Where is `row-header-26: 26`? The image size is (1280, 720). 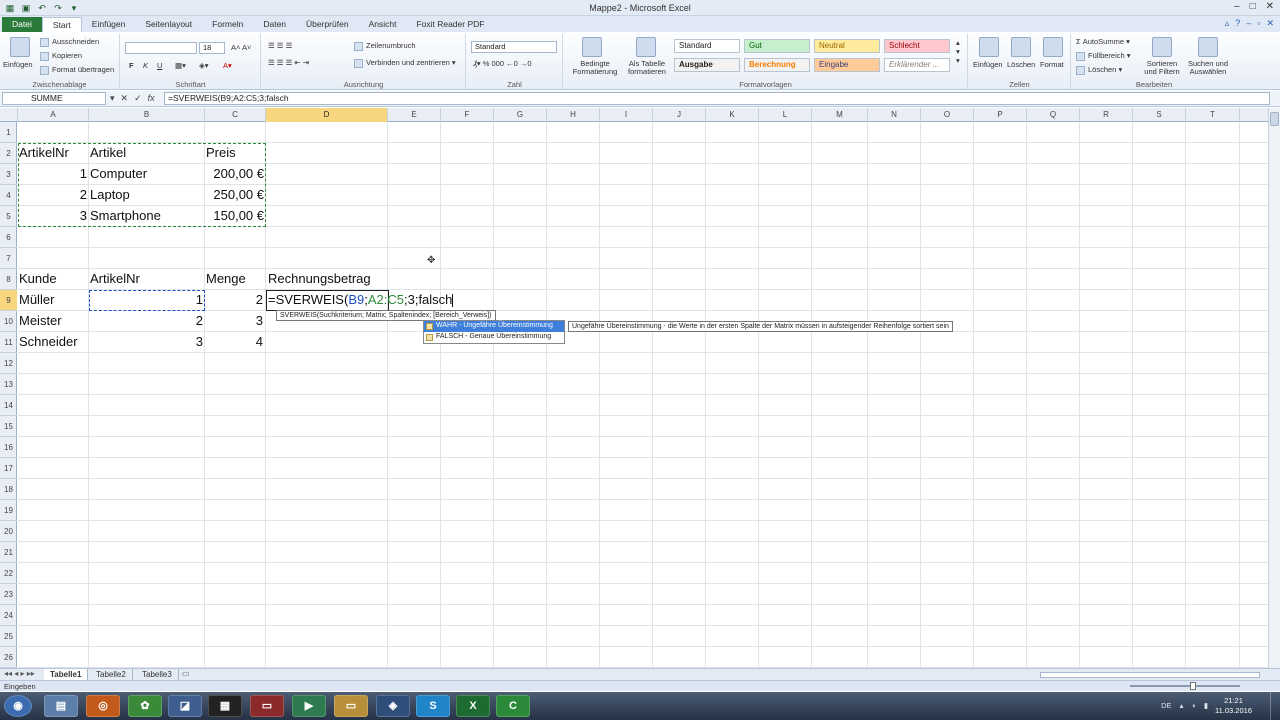
row-header-26: 26 is located at coordinates (8, 657).